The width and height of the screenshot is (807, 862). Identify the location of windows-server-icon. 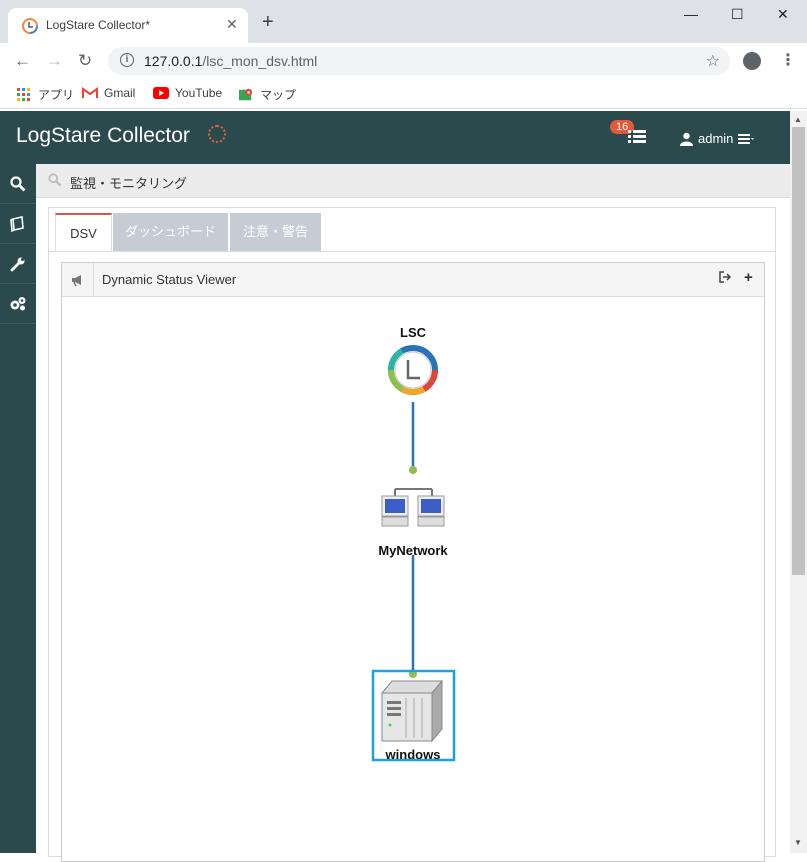
(412, 711).